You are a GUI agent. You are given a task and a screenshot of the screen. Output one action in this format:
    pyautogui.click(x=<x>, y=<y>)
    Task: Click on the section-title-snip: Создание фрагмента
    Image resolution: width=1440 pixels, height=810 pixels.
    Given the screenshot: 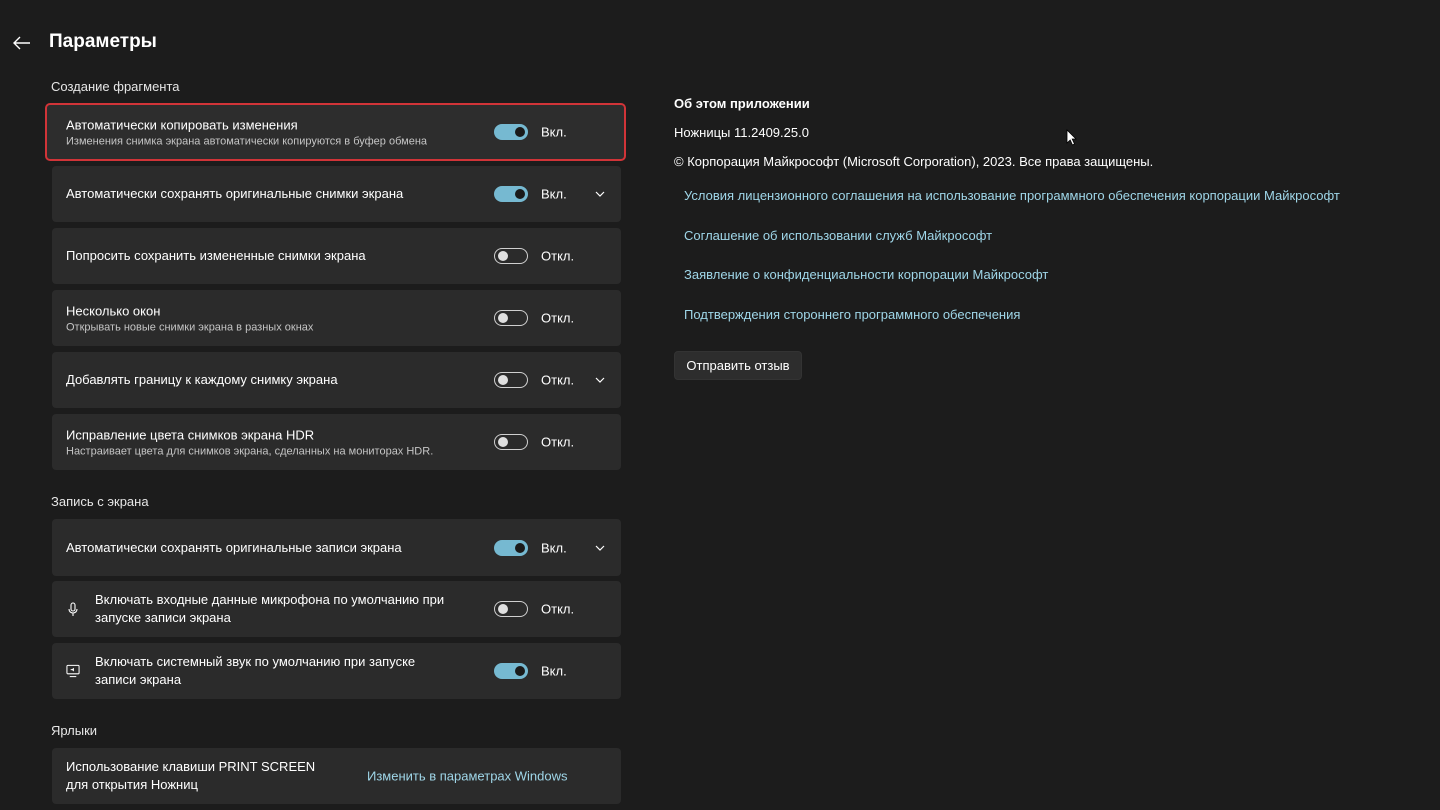 What is the action you would take?
    pyautogui.click(x=115, y=86)
    